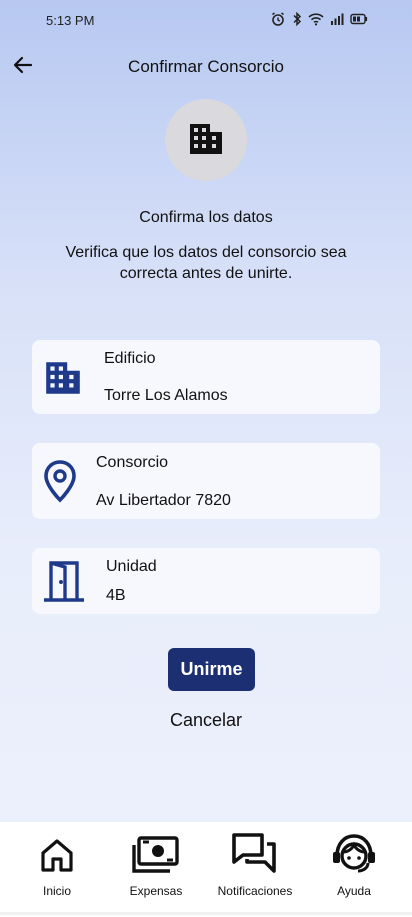 The width and height of the screenshot is (412, 917). I want to click on nav-label: Notificaciones, so click(255, 891).